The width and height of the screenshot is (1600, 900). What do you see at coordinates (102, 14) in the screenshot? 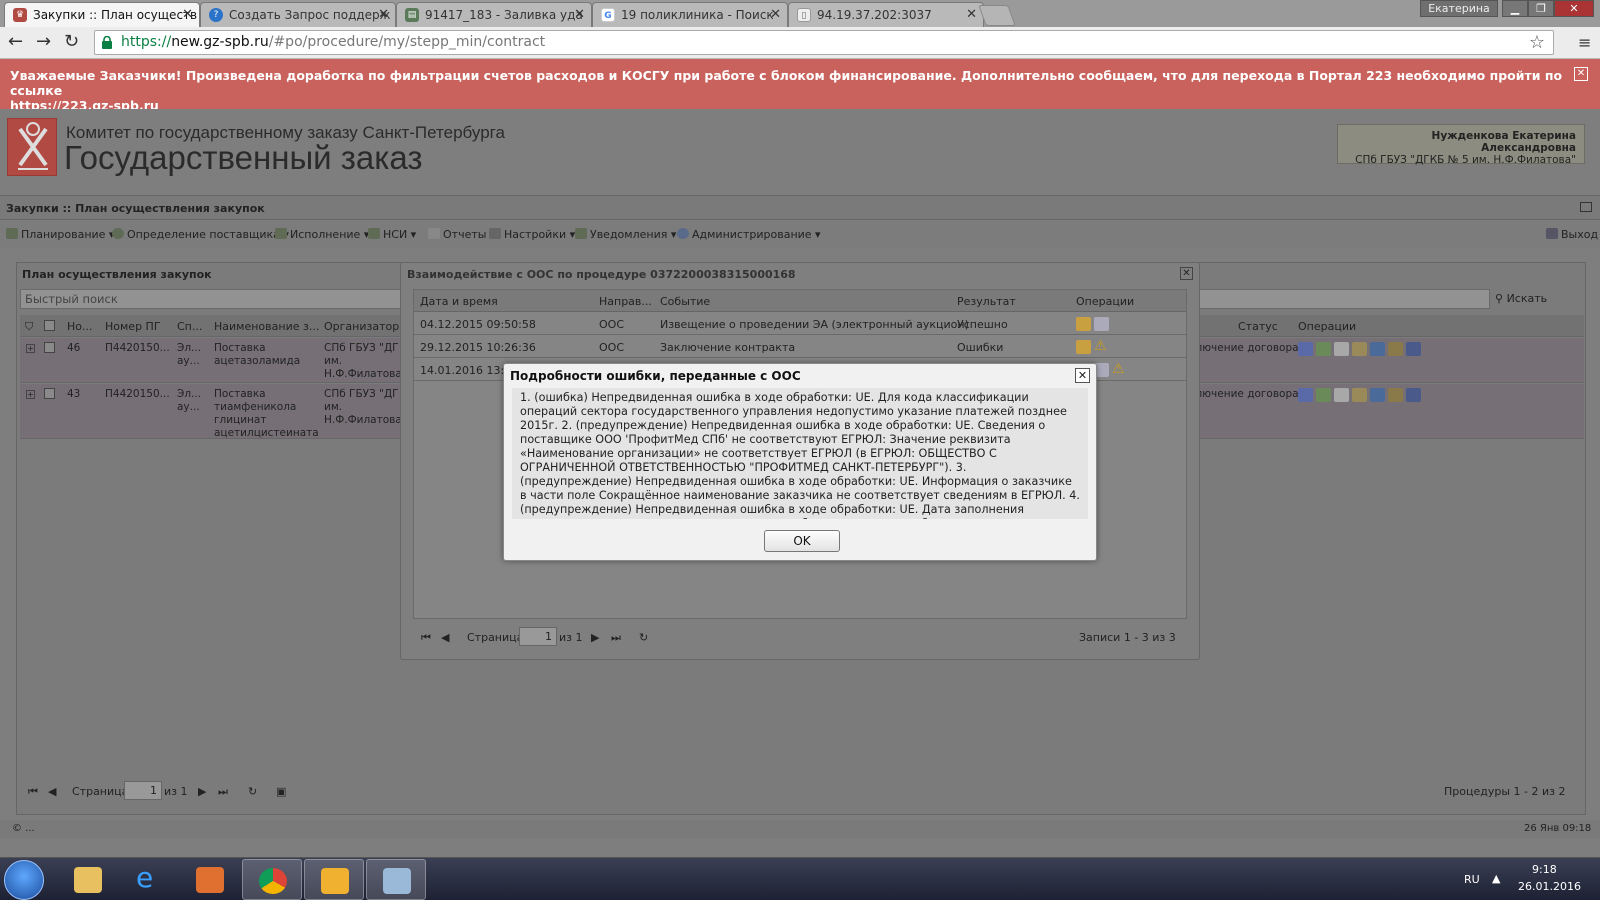
I see `browser-tab-active: ♛ Закупки :: План осуществ ✕` at bounding box center [102, 14].